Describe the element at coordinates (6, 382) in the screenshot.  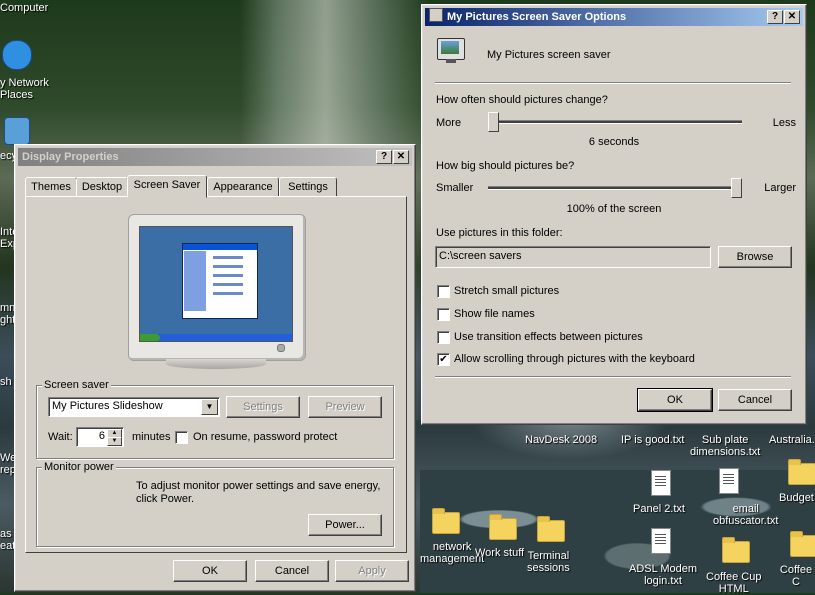
I see `desktop-icon-sh: sh` at that location.